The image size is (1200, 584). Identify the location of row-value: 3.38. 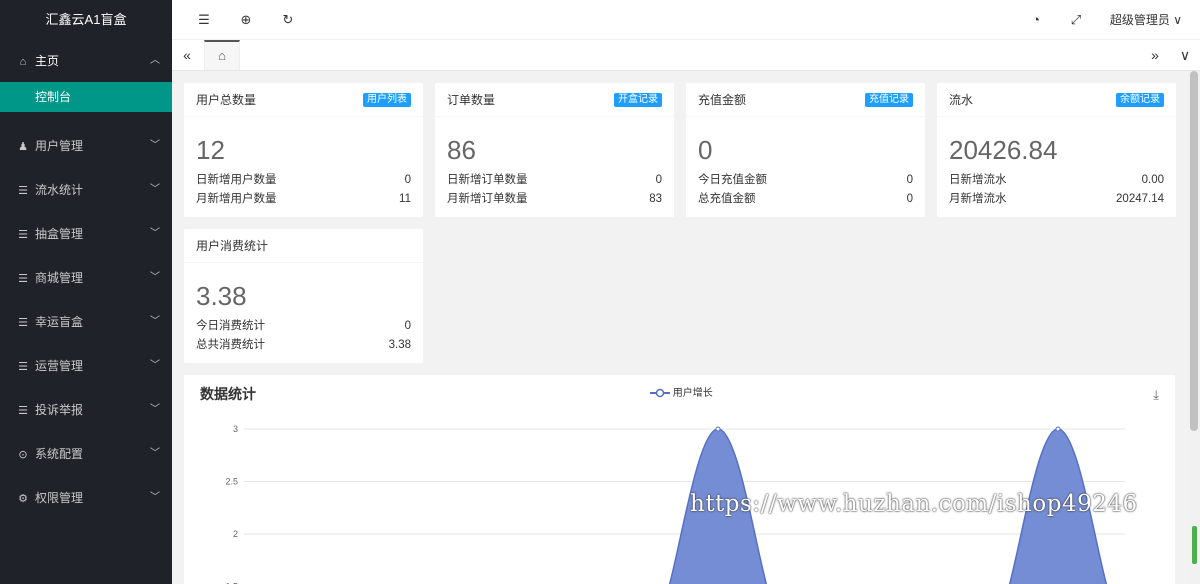
(399, 345).